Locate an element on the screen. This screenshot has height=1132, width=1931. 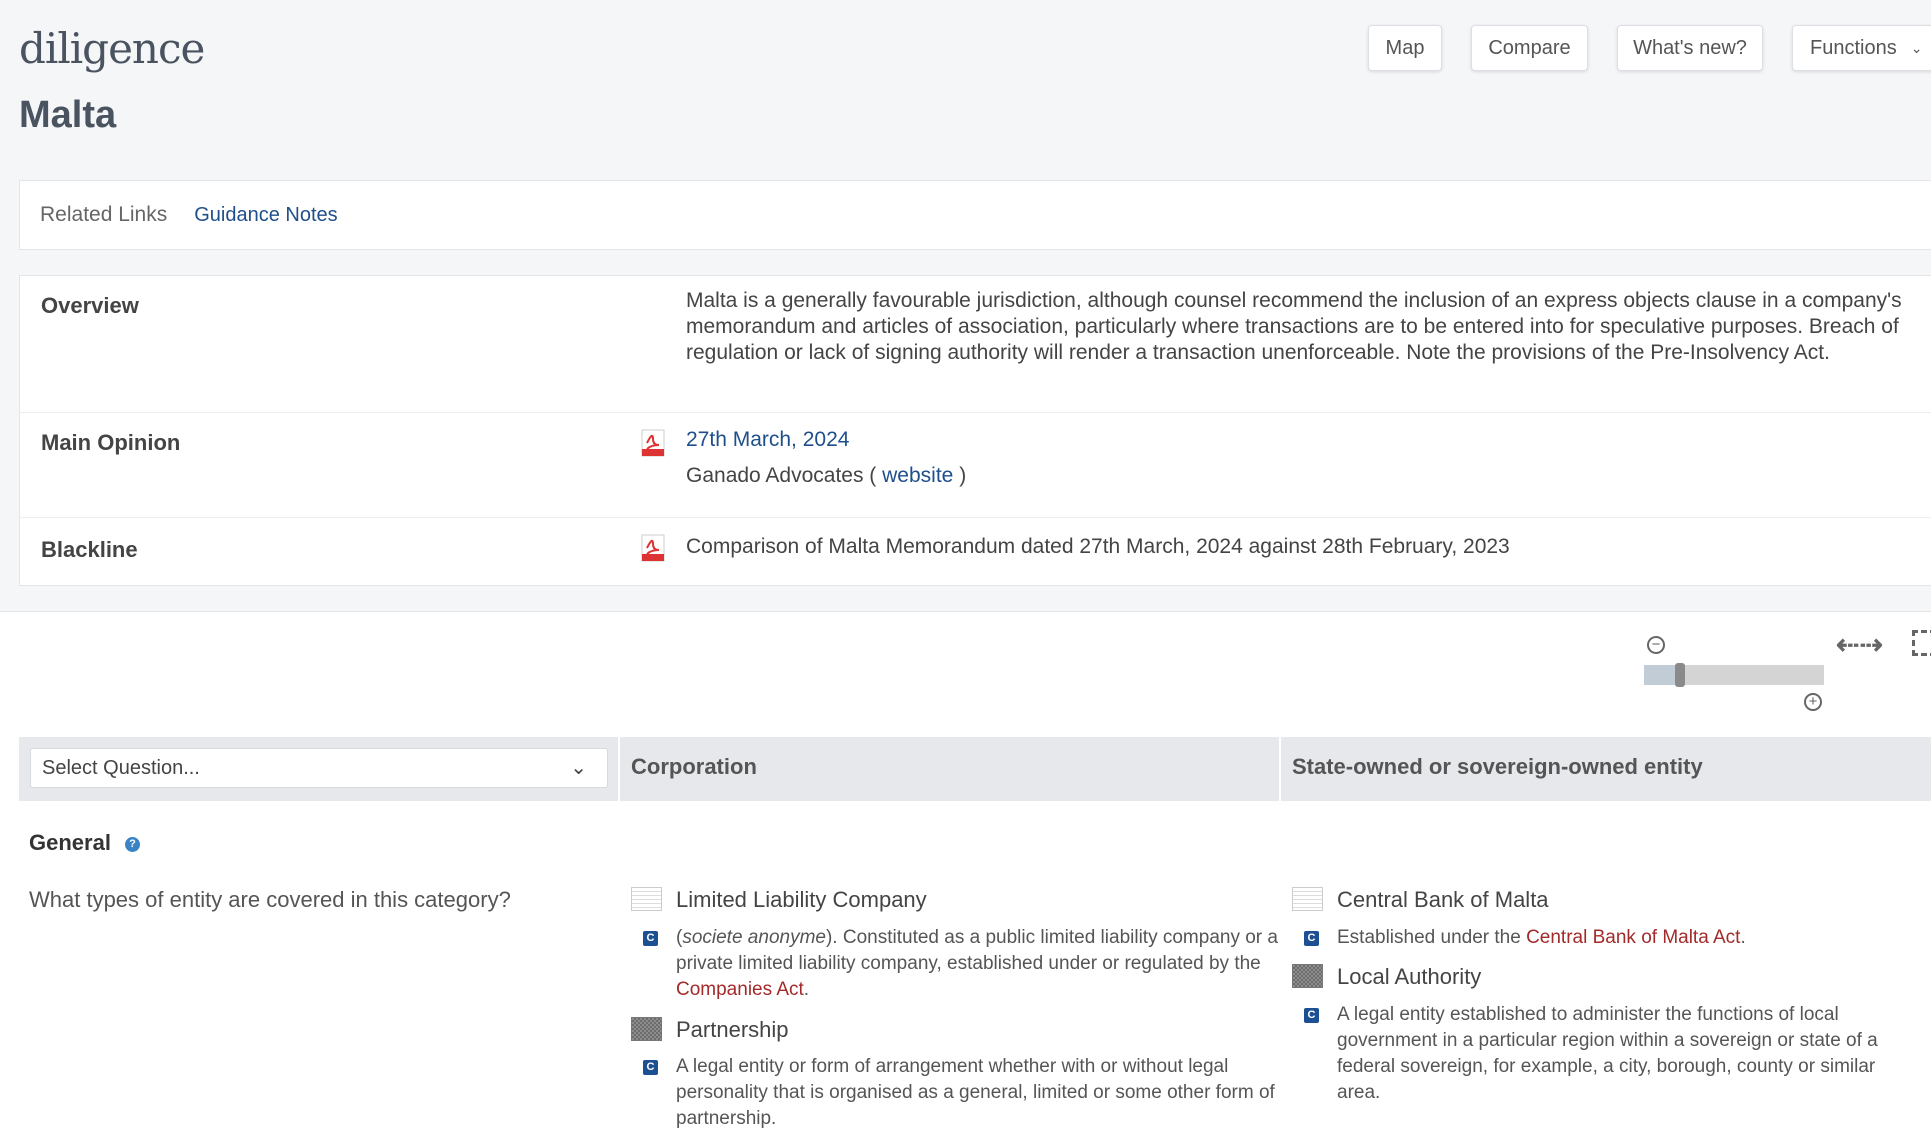
column-header-state-owned: State-owned or sovereign-owned entity is located at coordinates (1606, 769).